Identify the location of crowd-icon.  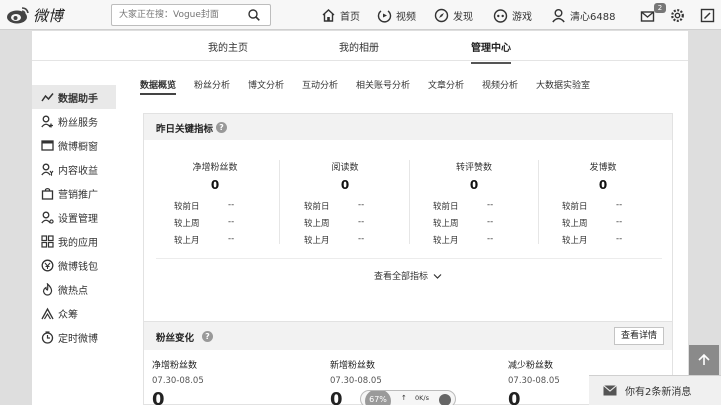
(47, 313).